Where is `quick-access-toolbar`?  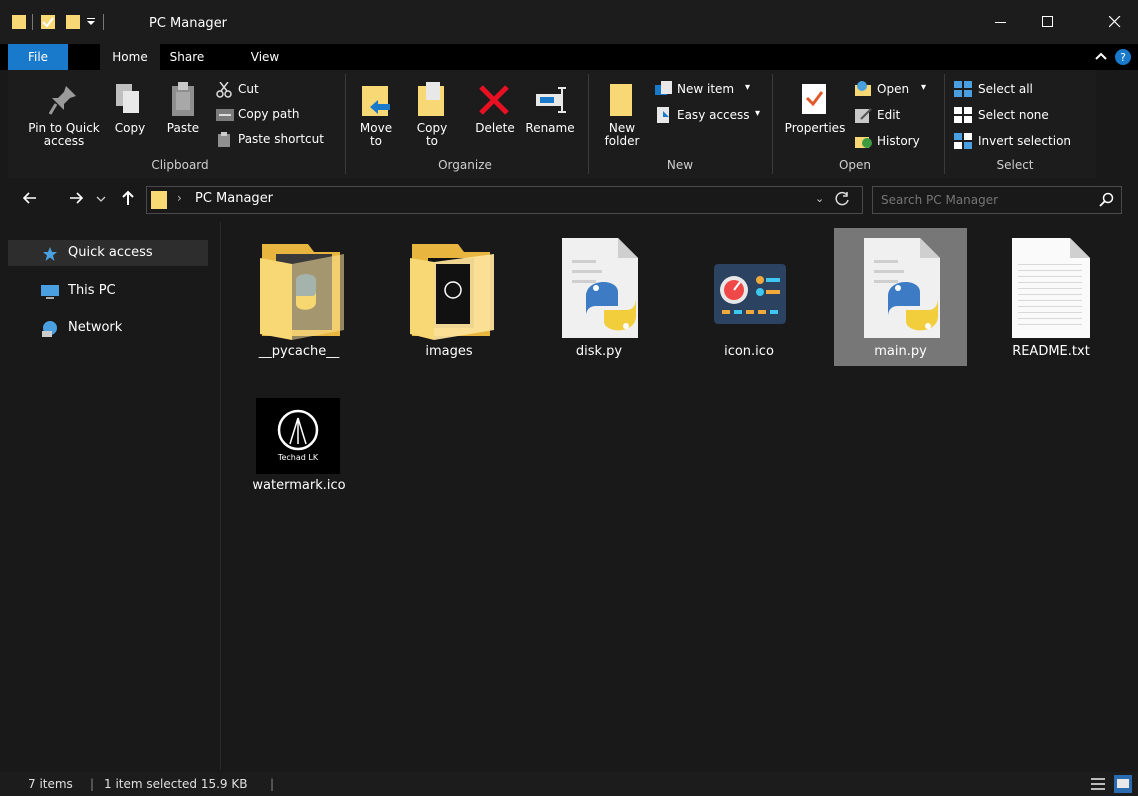 quick-access-toolbar is located at coordinates (77, 23).